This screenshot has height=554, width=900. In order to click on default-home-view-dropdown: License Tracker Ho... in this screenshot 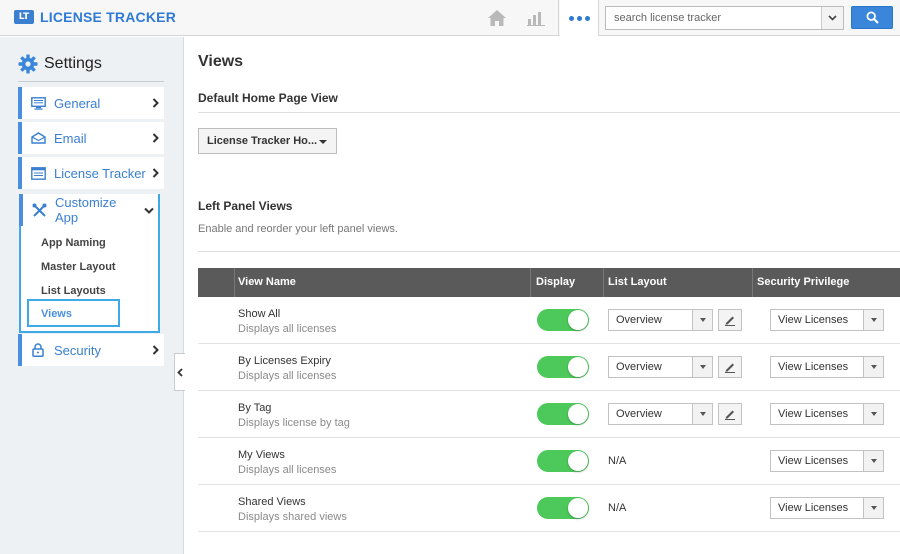, I will do `click(267, 141)`.